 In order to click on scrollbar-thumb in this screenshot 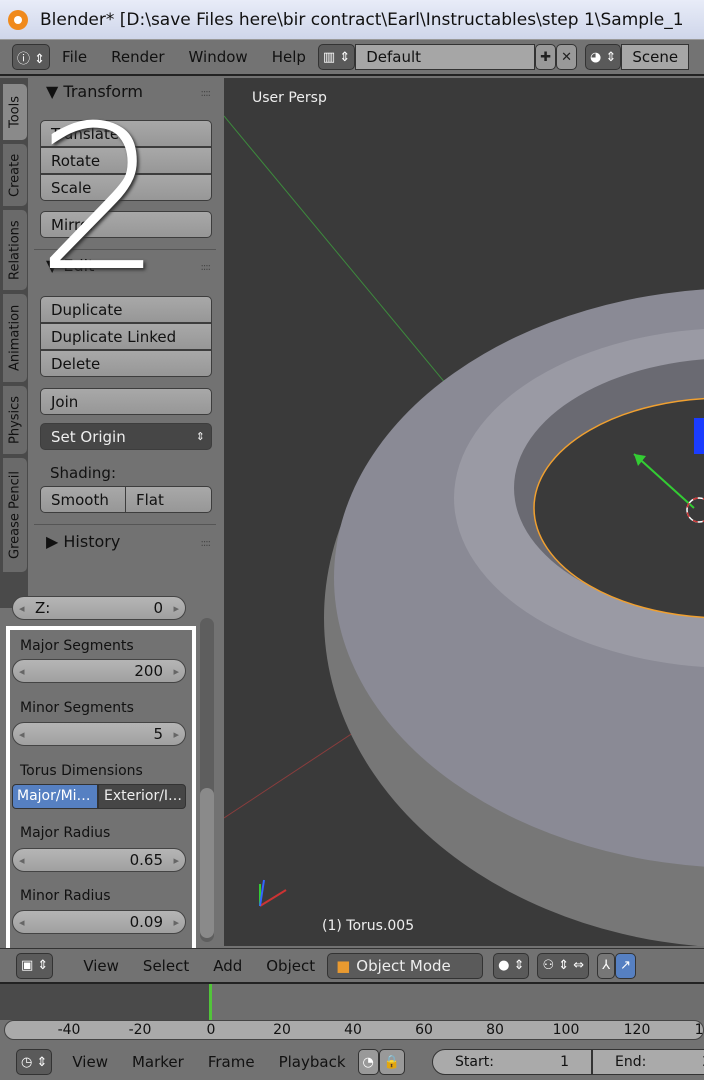, I will do `click(207, 863)`.